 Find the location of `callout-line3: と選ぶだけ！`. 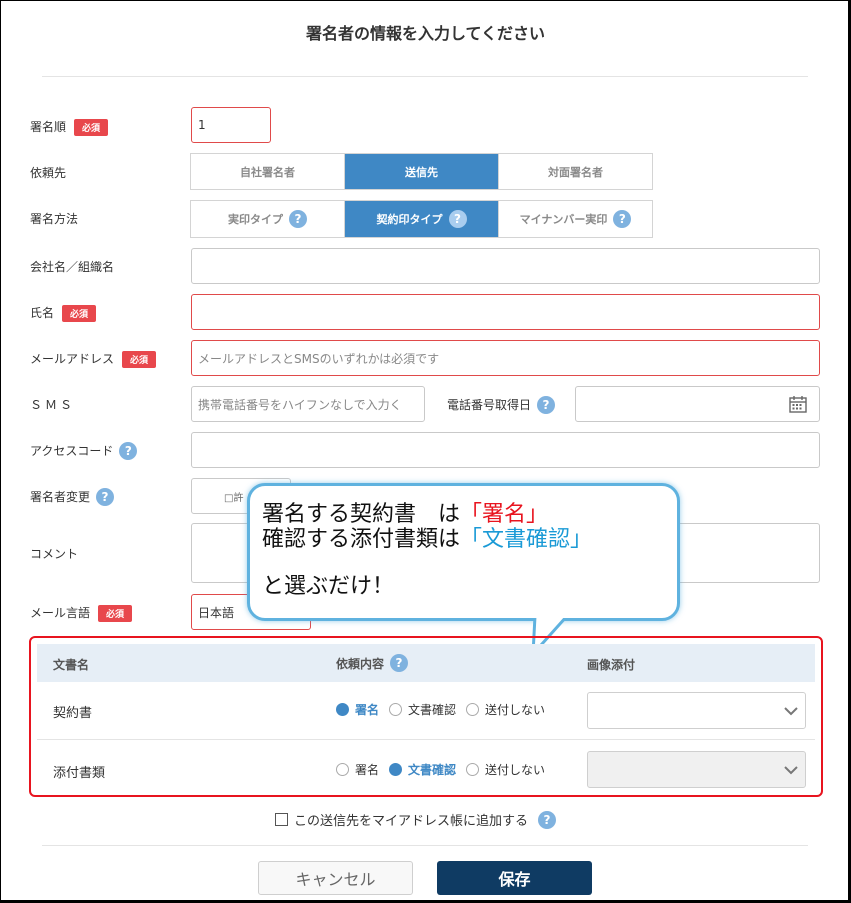

callout-line3: と選ぶだけ！ is located at coordinates (328, 586).